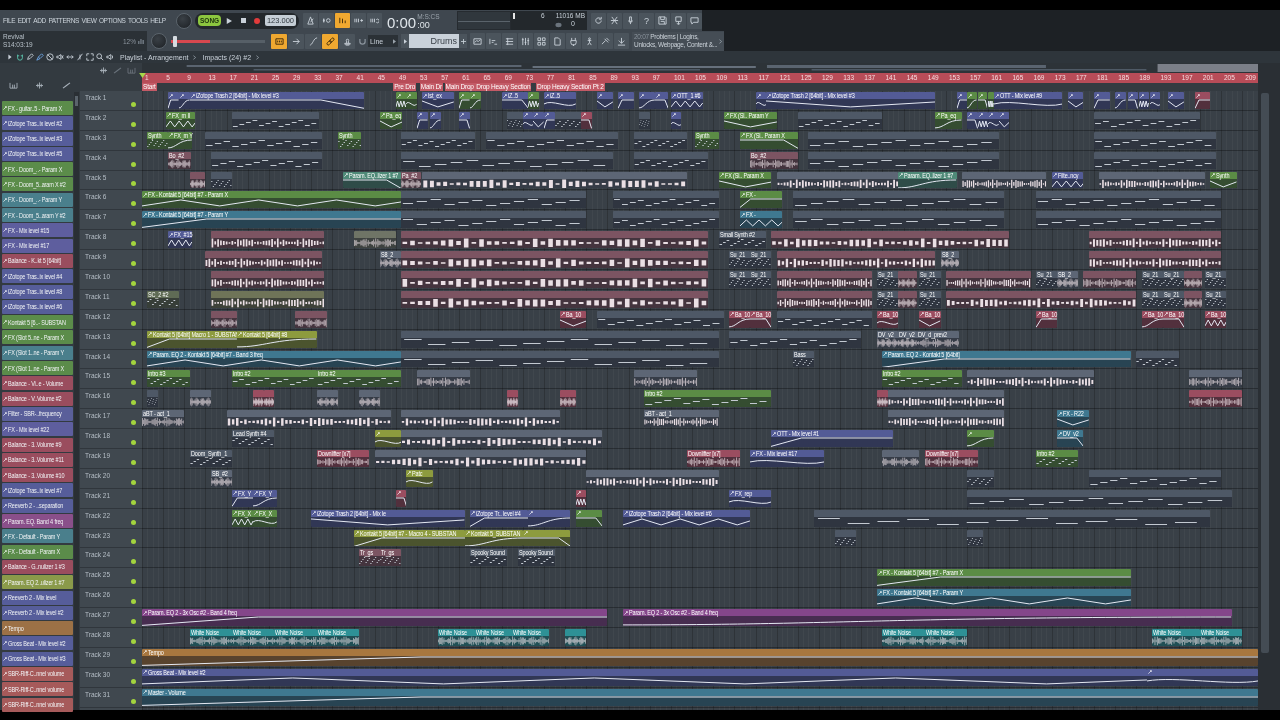 The width and height of the screenshot is (1280, 720). What do you see at coordinates (700, 68) in the screenshot?
I see `playlist-overview` at bounding box center [700, 68].